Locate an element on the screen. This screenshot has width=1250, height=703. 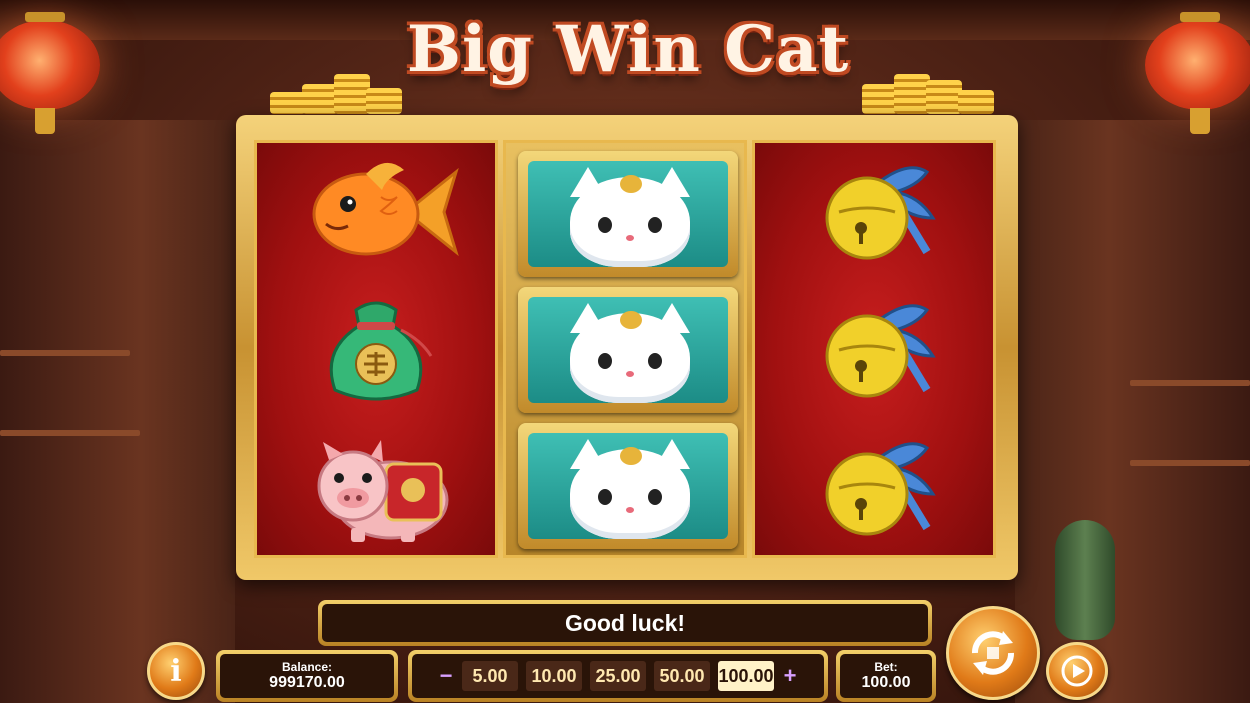
balance-label: Balance: is located at coordinates (307, 667).